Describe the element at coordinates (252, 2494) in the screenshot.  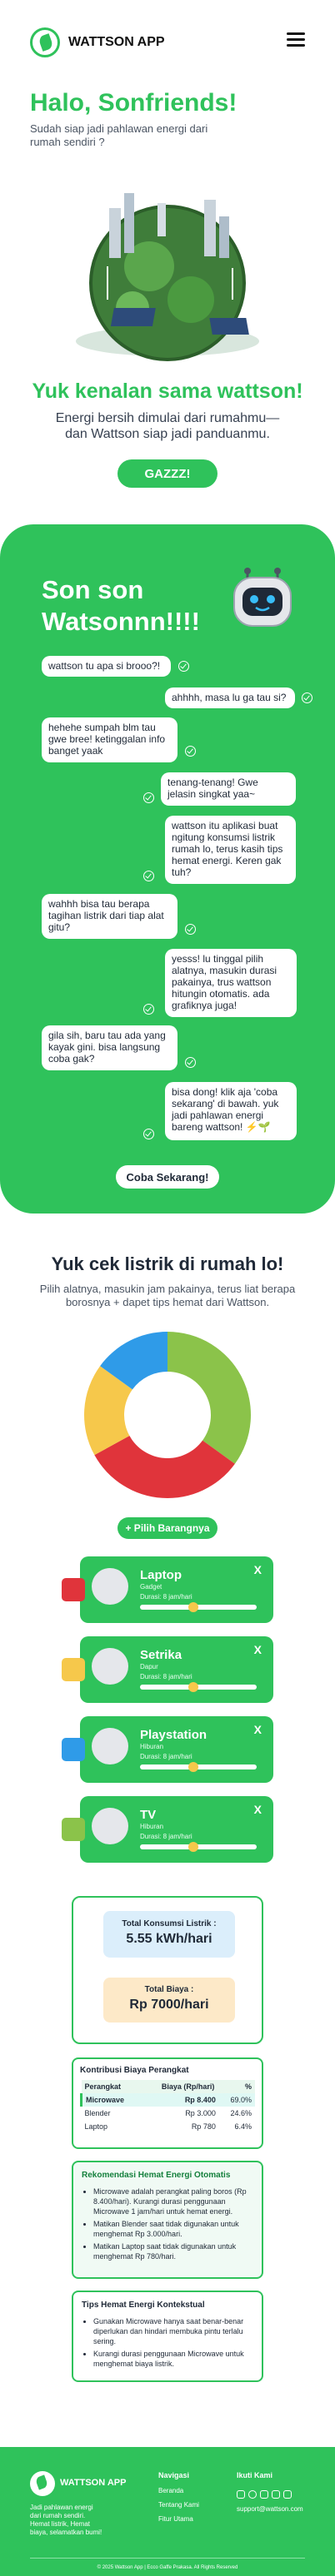
I see `github-icon` at that location.